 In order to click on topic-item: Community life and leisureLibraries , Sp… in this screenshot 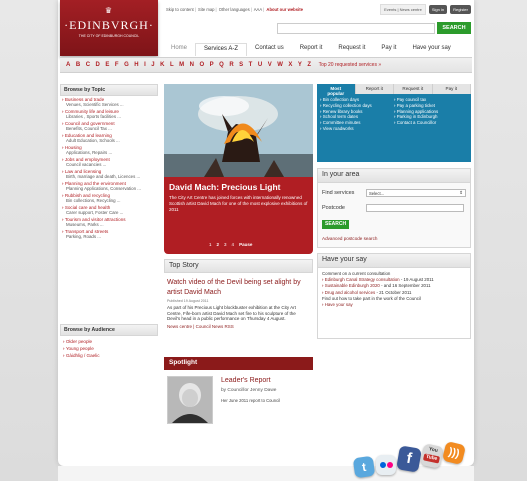, I will do `click(109, 114)`.